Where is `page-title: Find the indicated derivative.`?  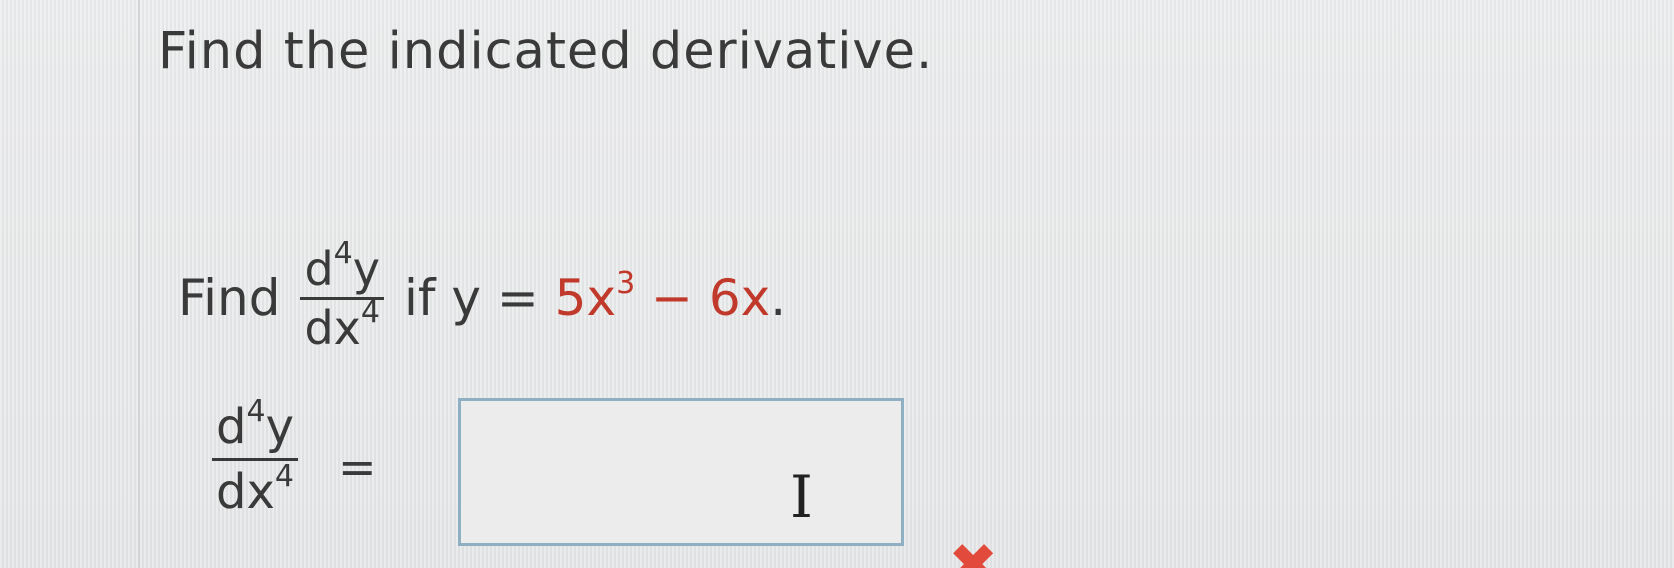 page-title: Find the indicated derivative. is located at coordinates (546, 51).